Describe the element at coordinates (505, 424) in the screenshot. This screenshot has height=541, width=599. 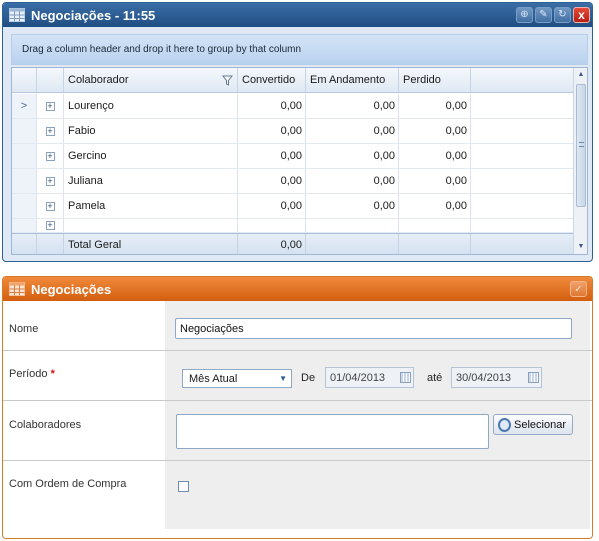
I see `search-icon` at that location.